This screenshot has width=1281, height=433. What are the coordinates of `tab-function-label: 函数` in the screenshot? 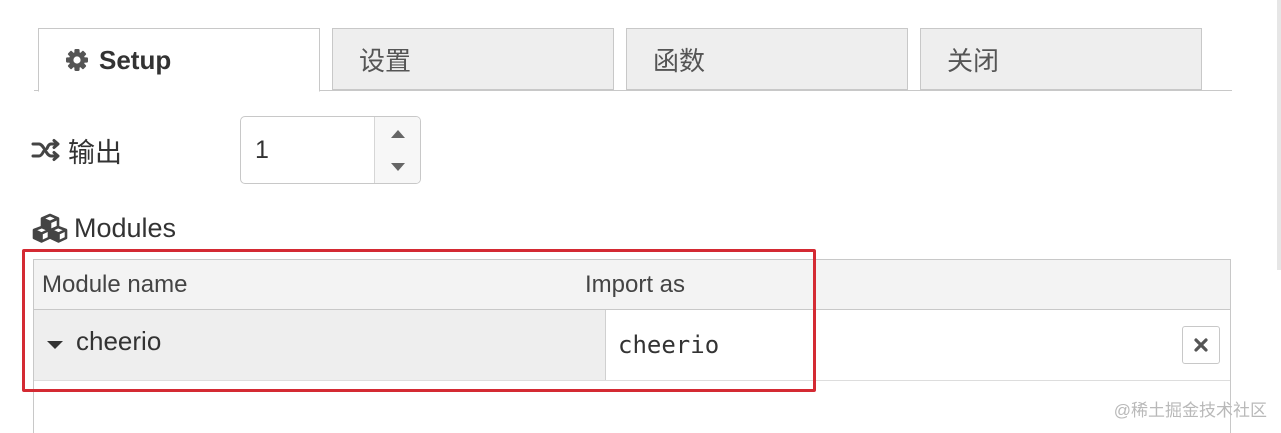 It's located at (679, 60).